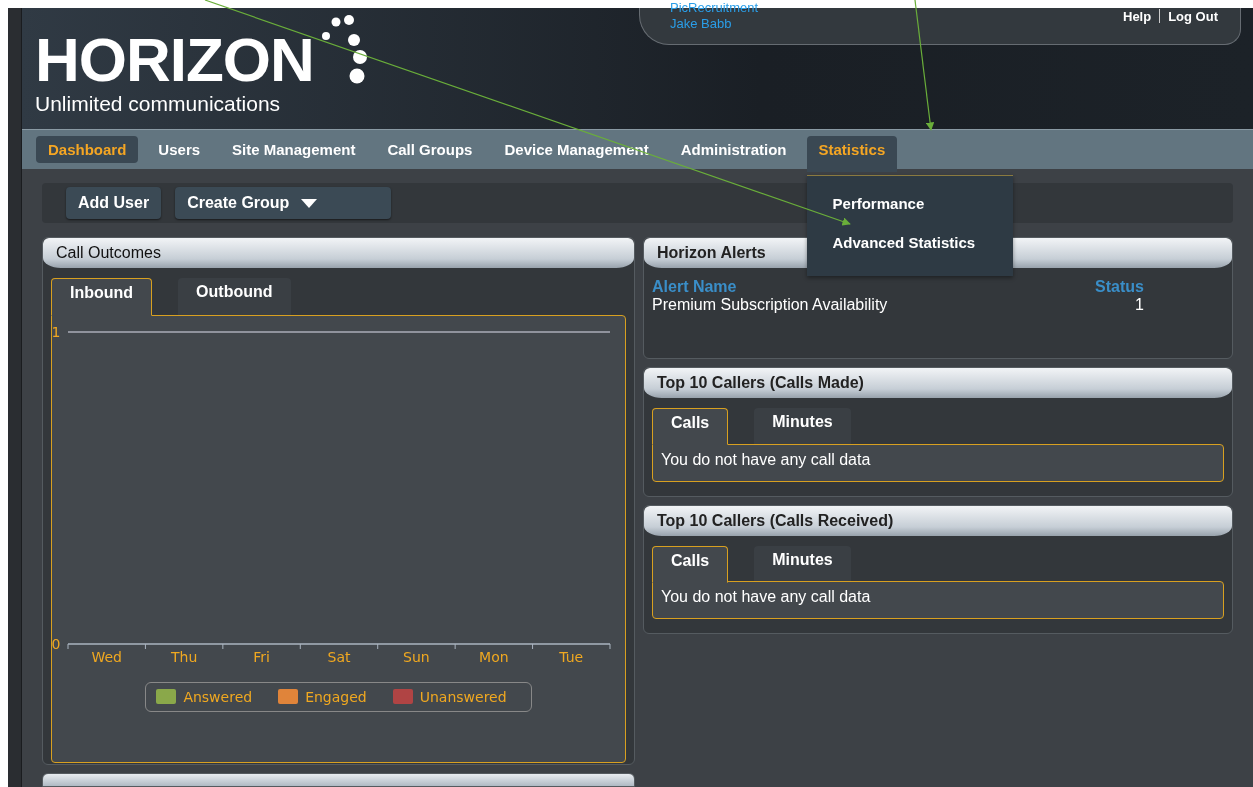 Image resolution: width=1253 pixels, height=787 pixels. Describe the element at coordinates (1137, 16) in the screenshot. I see `header-link: Help` at that location.